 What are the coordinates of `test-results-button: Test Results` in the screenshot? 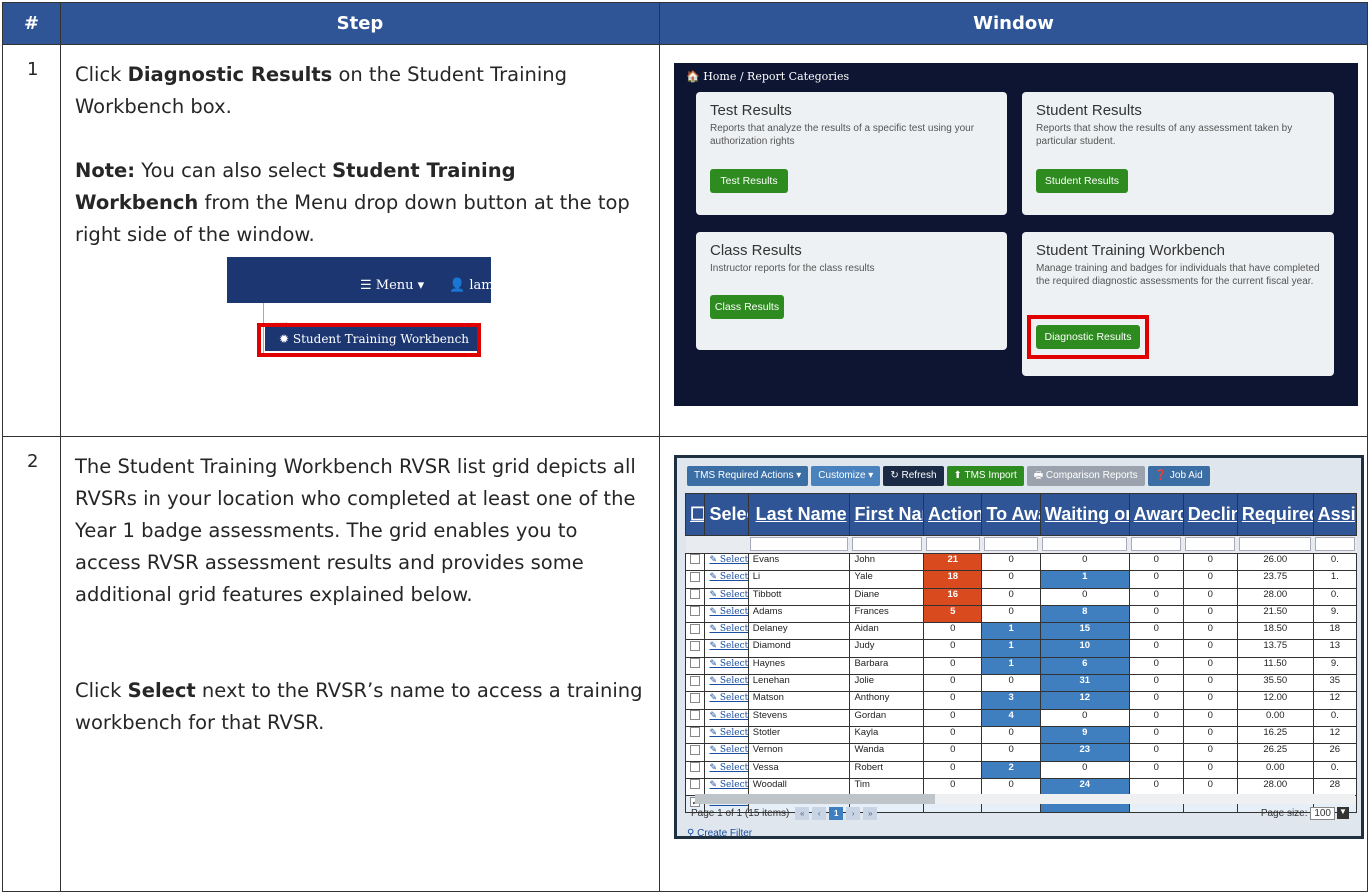 It's located at (749, 181).